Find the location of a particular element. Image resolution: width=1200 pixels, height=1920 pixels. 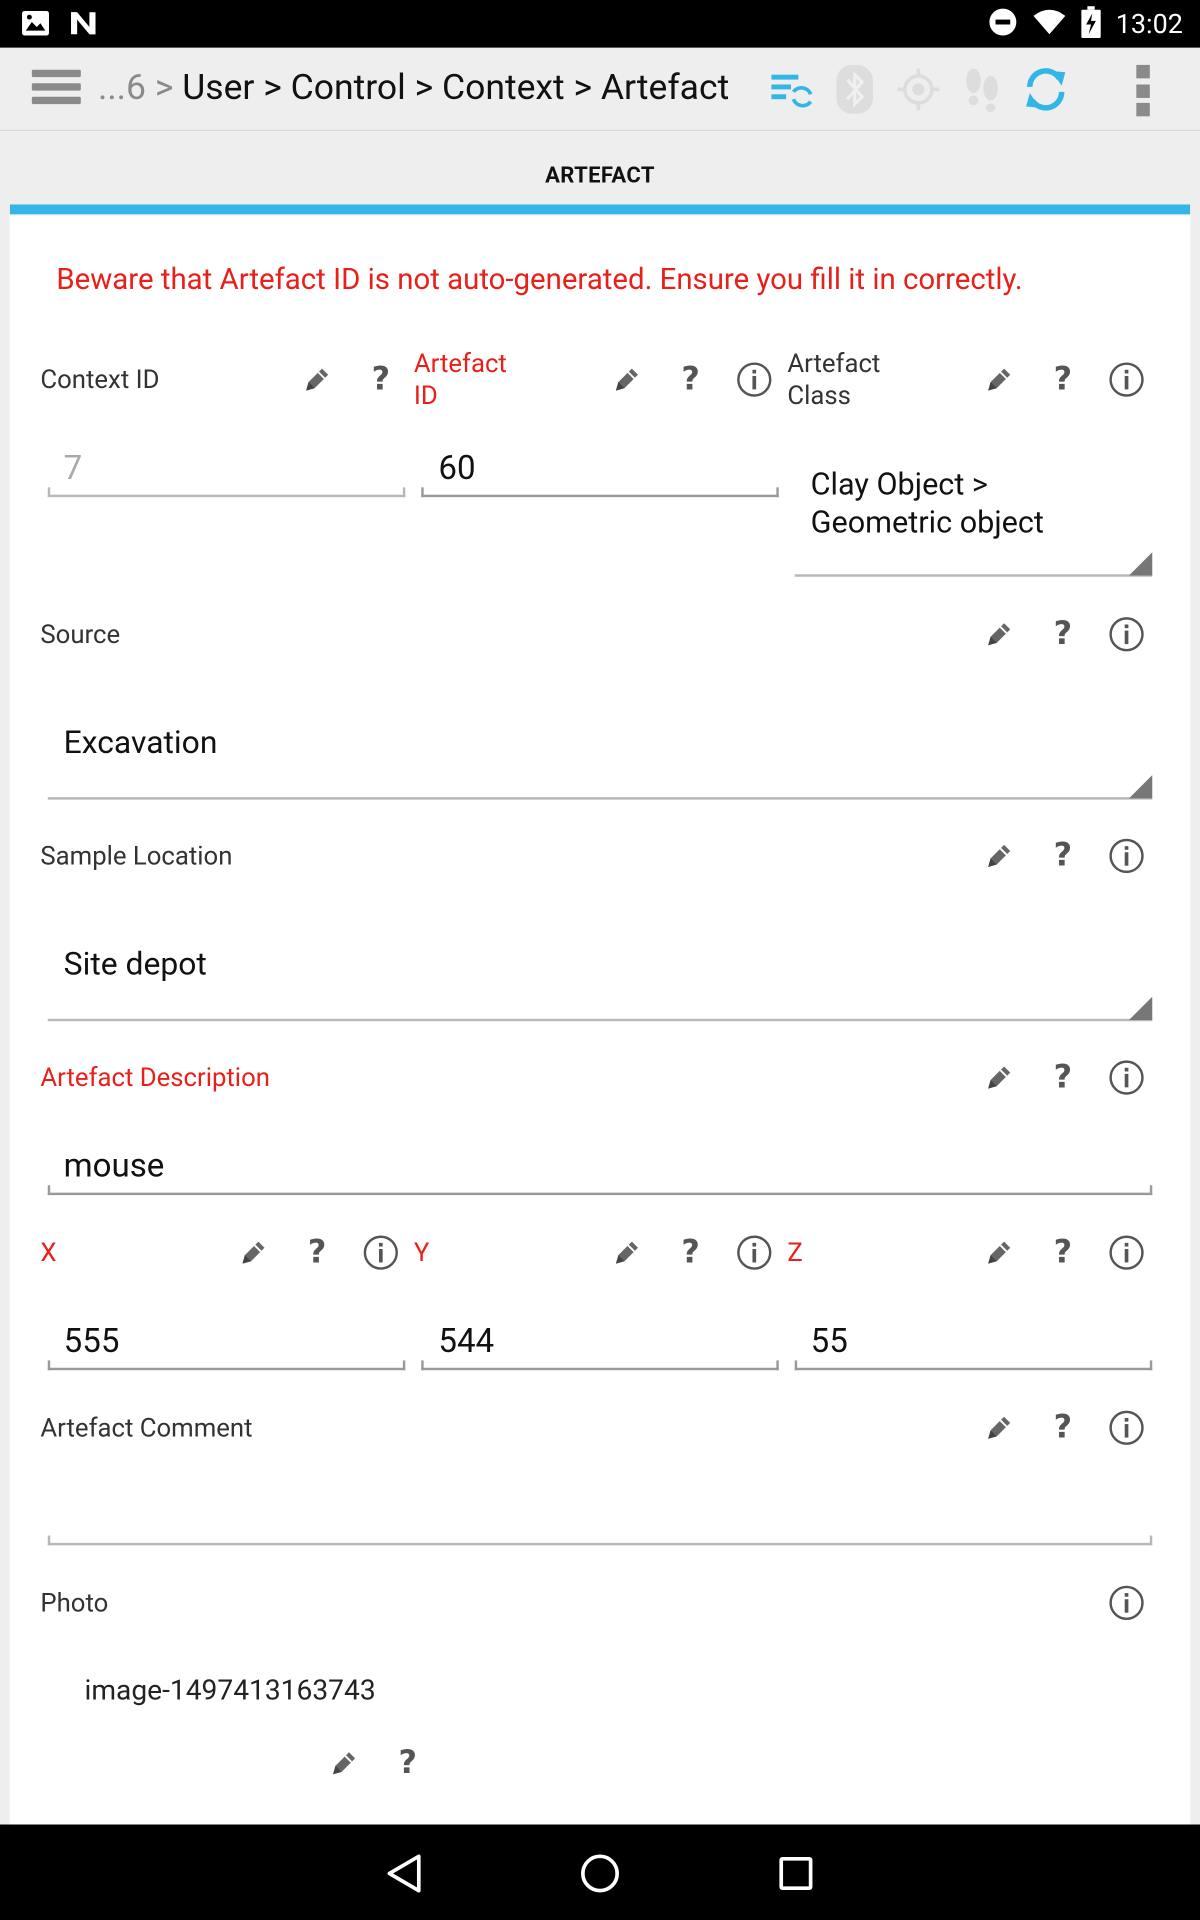

image-icon is located at coordinates (35, 25).